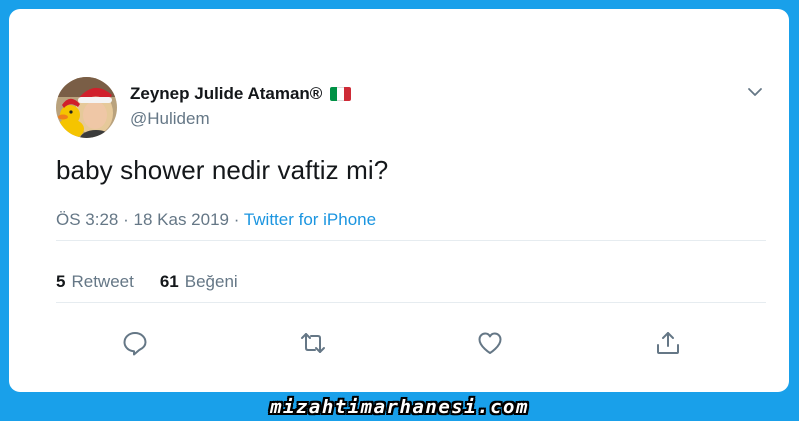 The width and height of the screenshot is (799, 421). Describe the element at coordinates (755, 92) in the screenshot. I see `chevron-down-icon` at that location.